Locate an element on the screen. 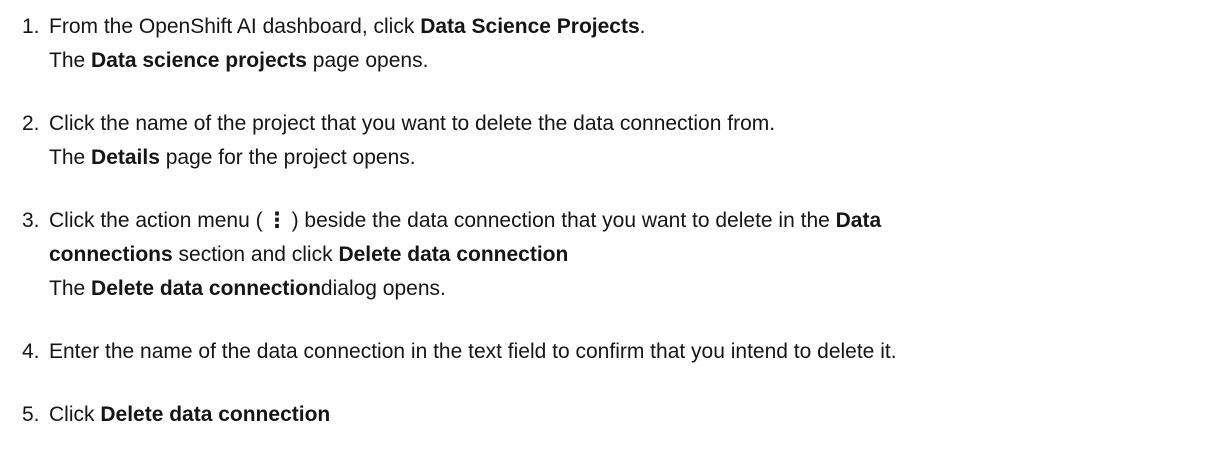 This screenshot has width=1225, height=466. kebab-menu-icon: ⋮ is located at coordinates (277, 220).